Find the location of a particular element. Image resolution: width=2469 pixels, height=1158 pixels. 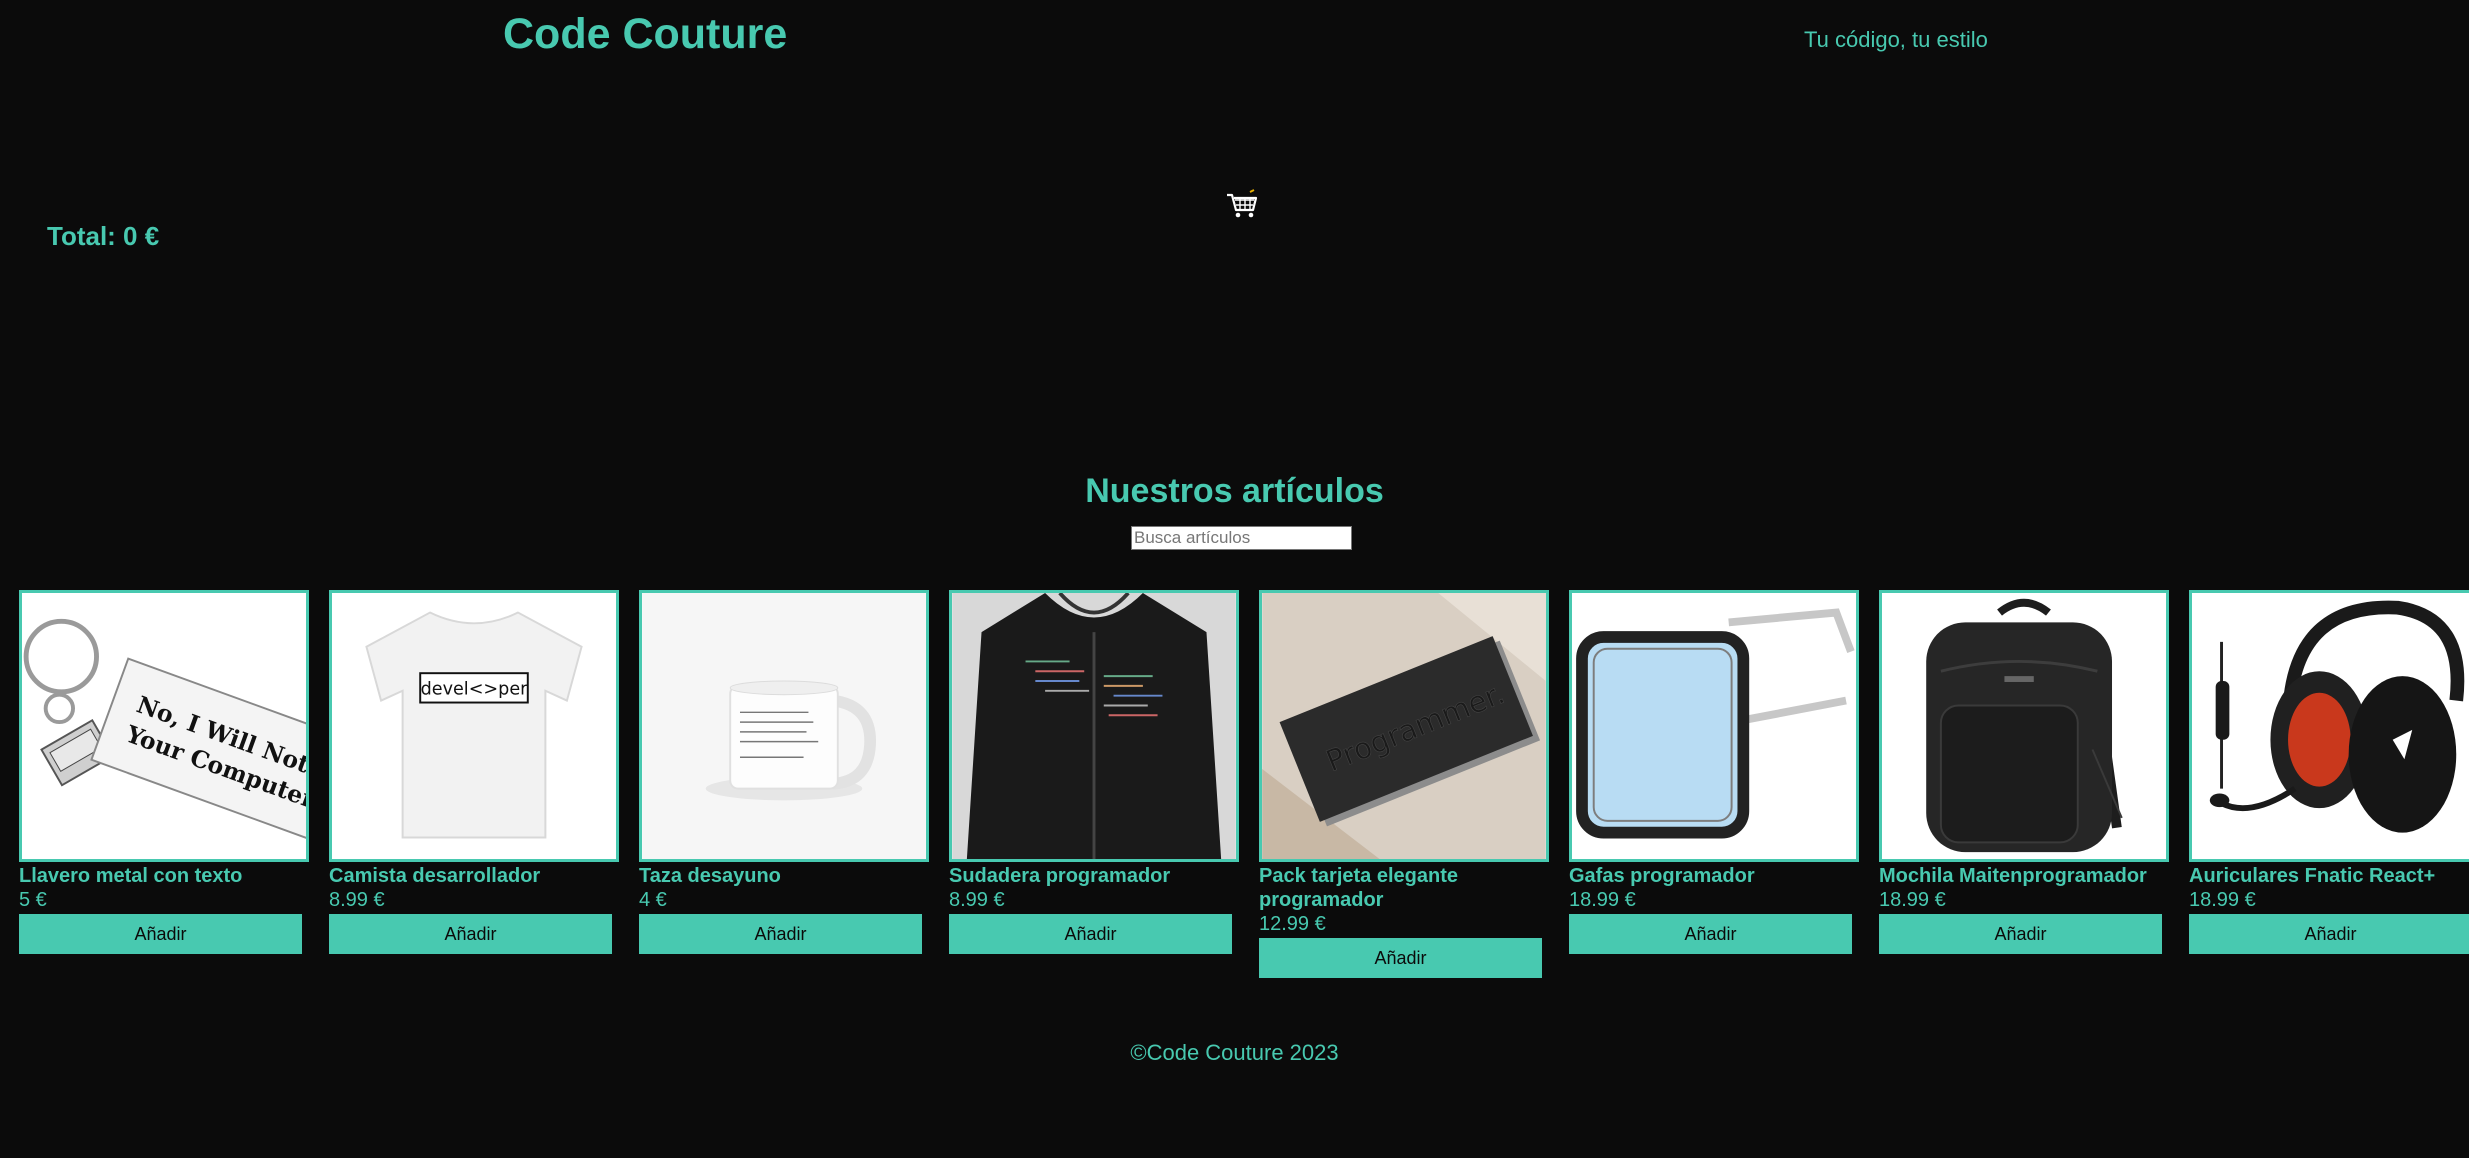

product-name: Pack tarjeta elegante programador is located at coordinates (1358, 888).